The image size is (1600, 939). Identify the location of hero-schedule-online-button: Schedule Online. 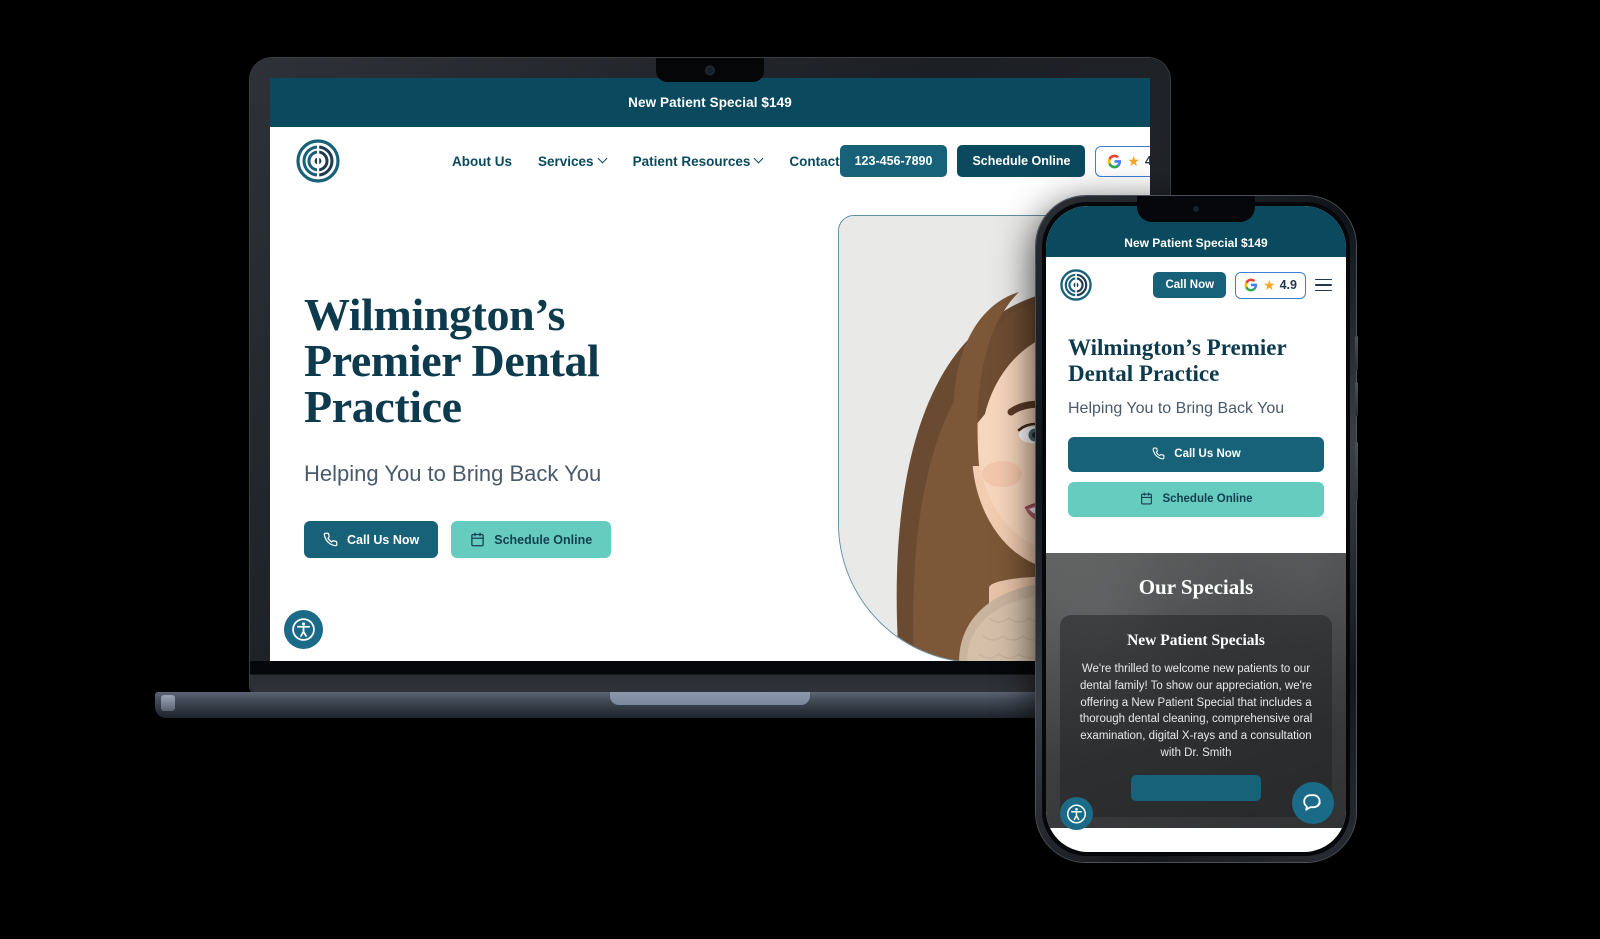
(531, 539).